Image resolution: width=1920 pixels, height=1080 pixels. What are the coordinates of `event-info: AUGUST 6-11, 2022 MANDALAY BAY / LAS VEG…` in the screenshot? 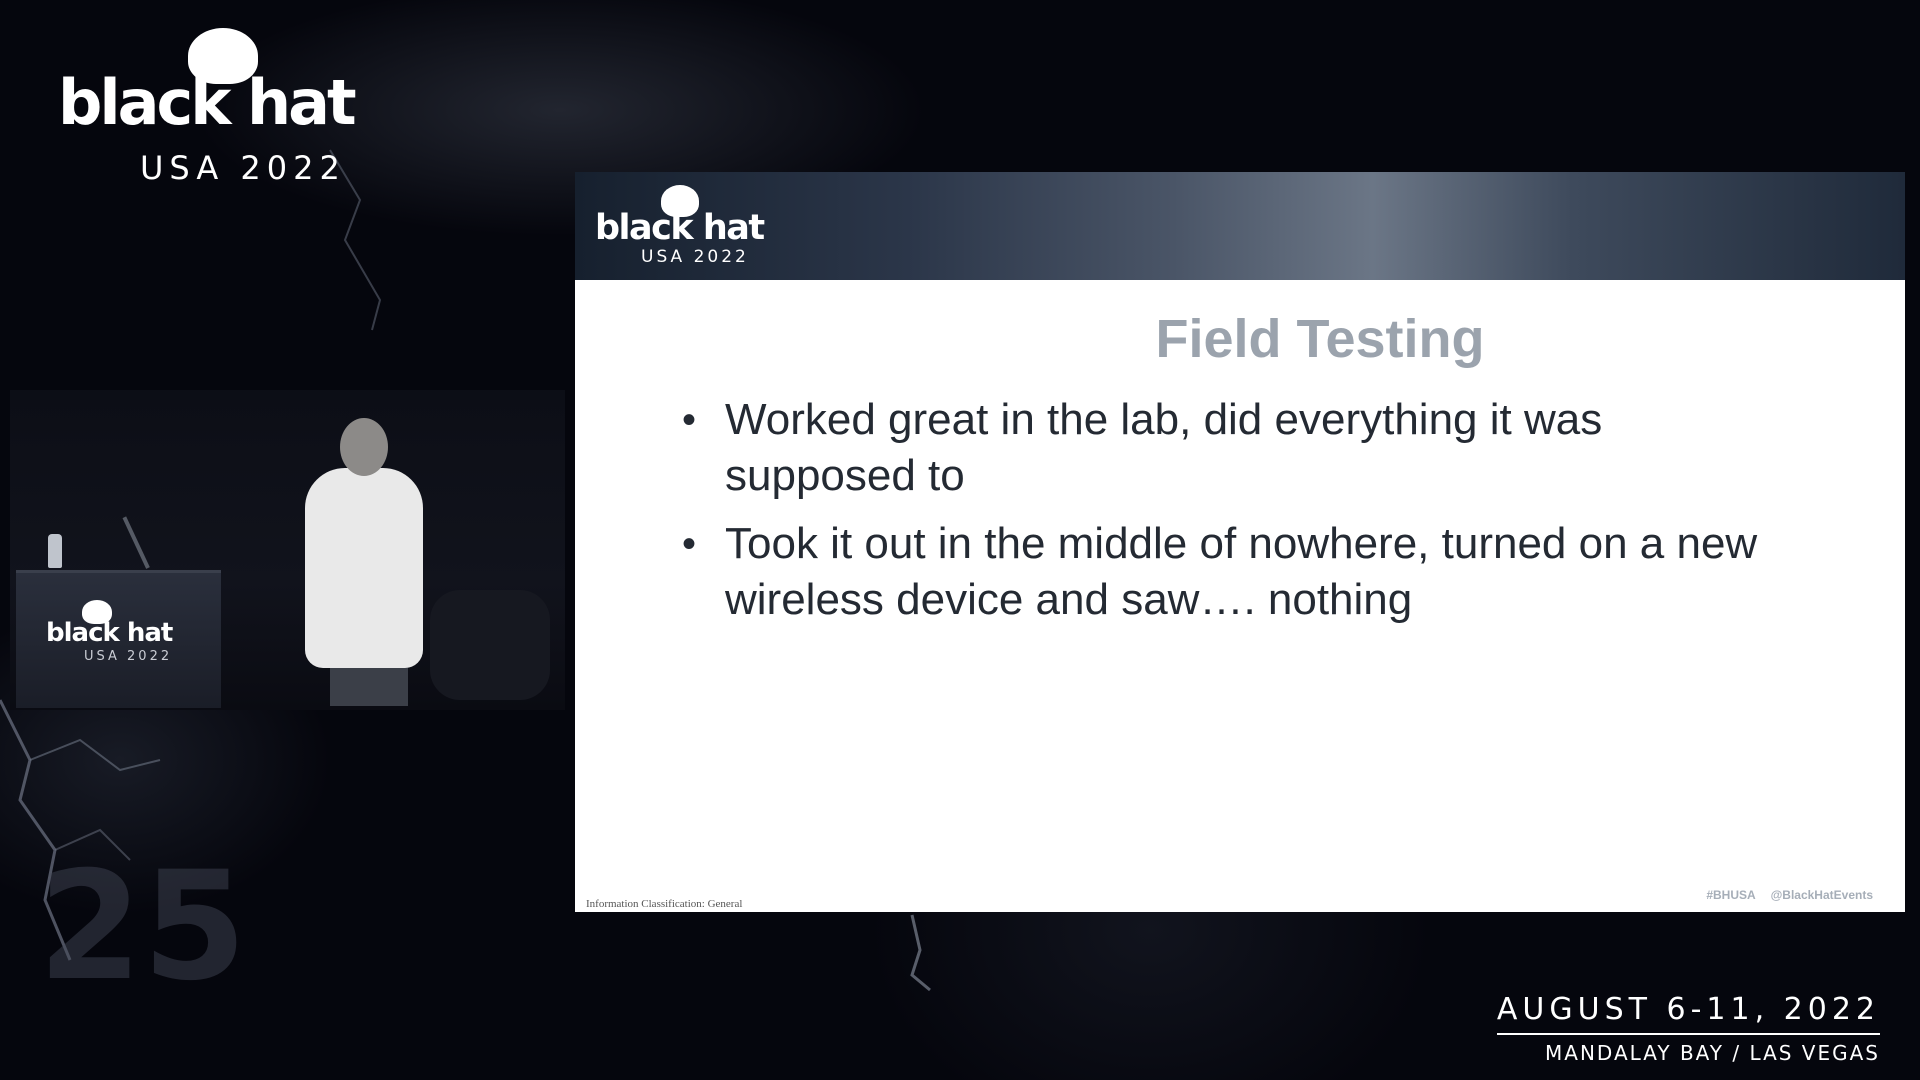 It's located at (1630, 1028).